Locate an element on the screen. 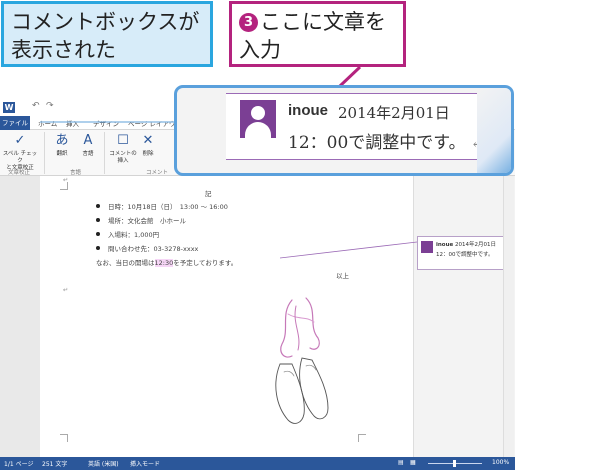  input-mode-status: 挿入モード is located at coordinates (145, 463).